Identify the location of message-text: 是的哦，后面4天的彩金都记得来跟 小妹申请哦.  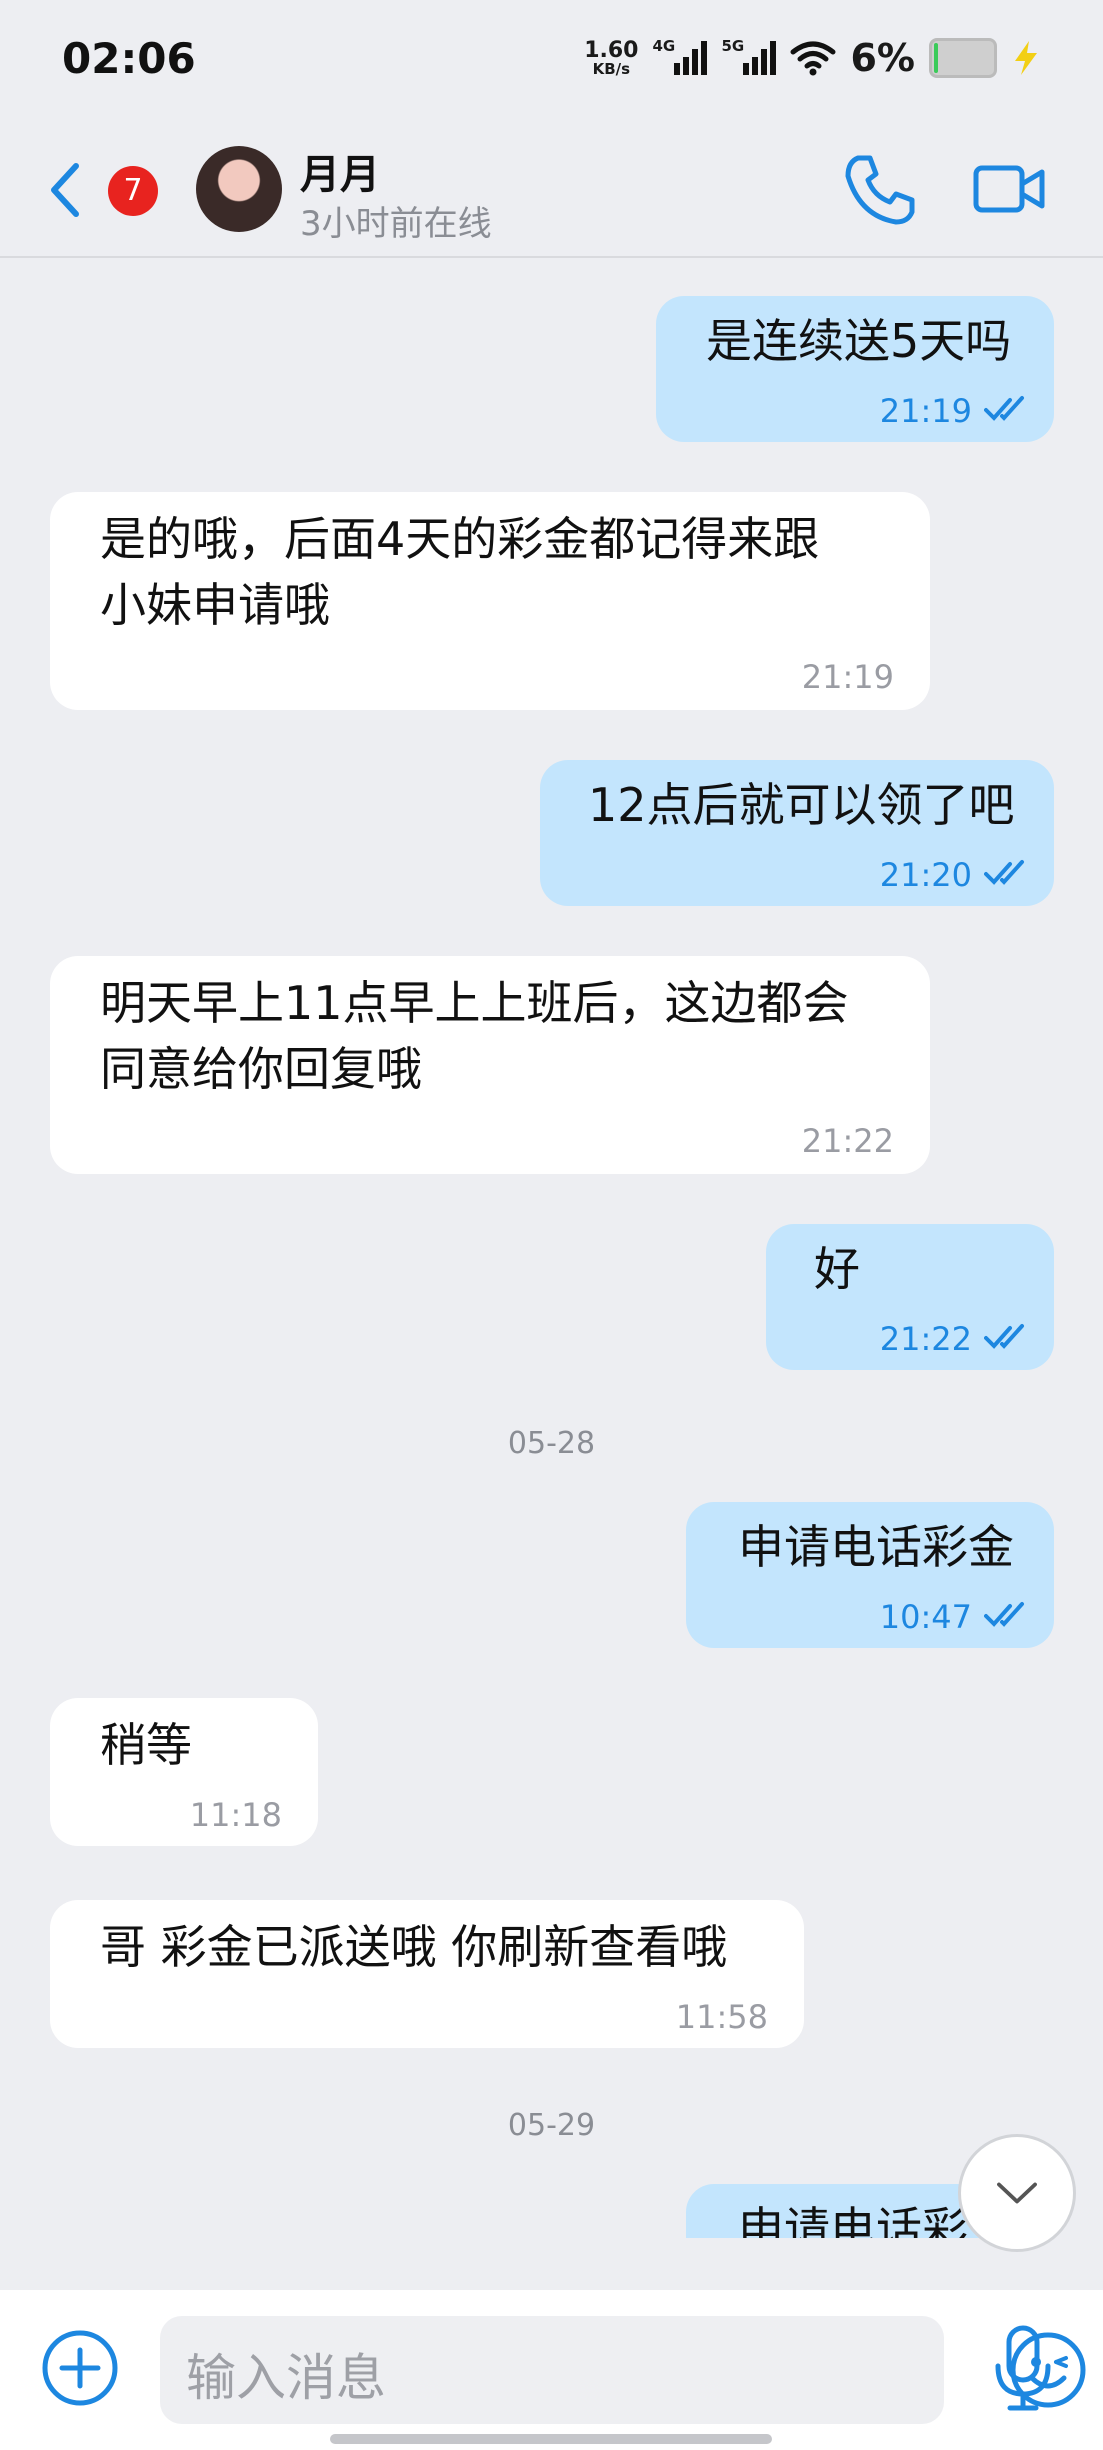
(460, 572).